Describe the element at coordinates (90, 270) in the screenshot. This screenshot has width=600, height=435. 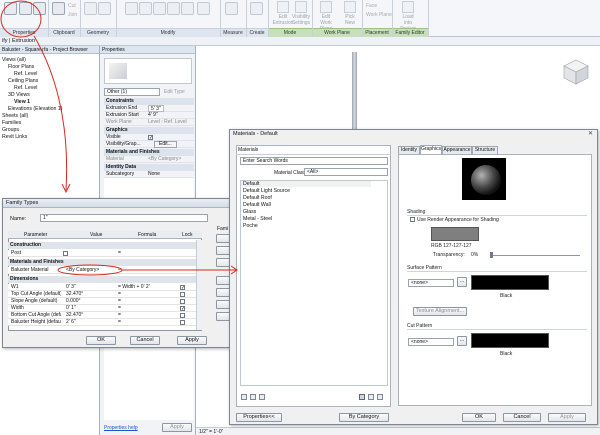
I see `annotation-ellipse` at that location.